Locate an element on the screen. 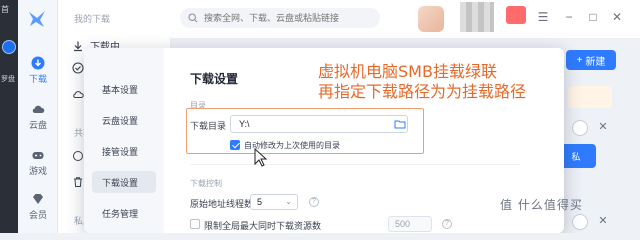  nav-item-cloud: 云盘 is located at coordinates (38, 116).